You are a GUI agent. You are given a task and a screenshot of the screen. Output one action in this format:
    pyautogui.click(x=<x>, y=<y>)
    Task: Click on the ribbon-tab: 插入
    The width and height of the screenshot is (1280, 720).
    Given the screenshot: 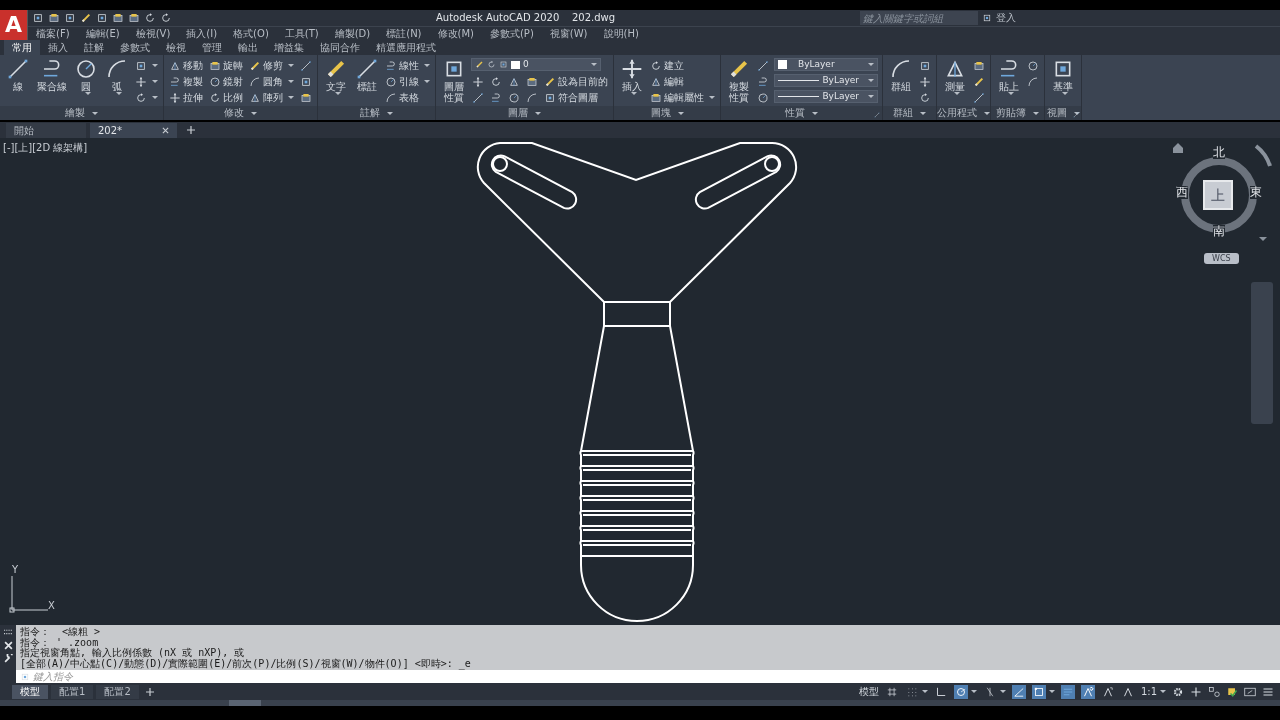 What is the action you would take?
    pyautogui.click(x=58, y=47)
    